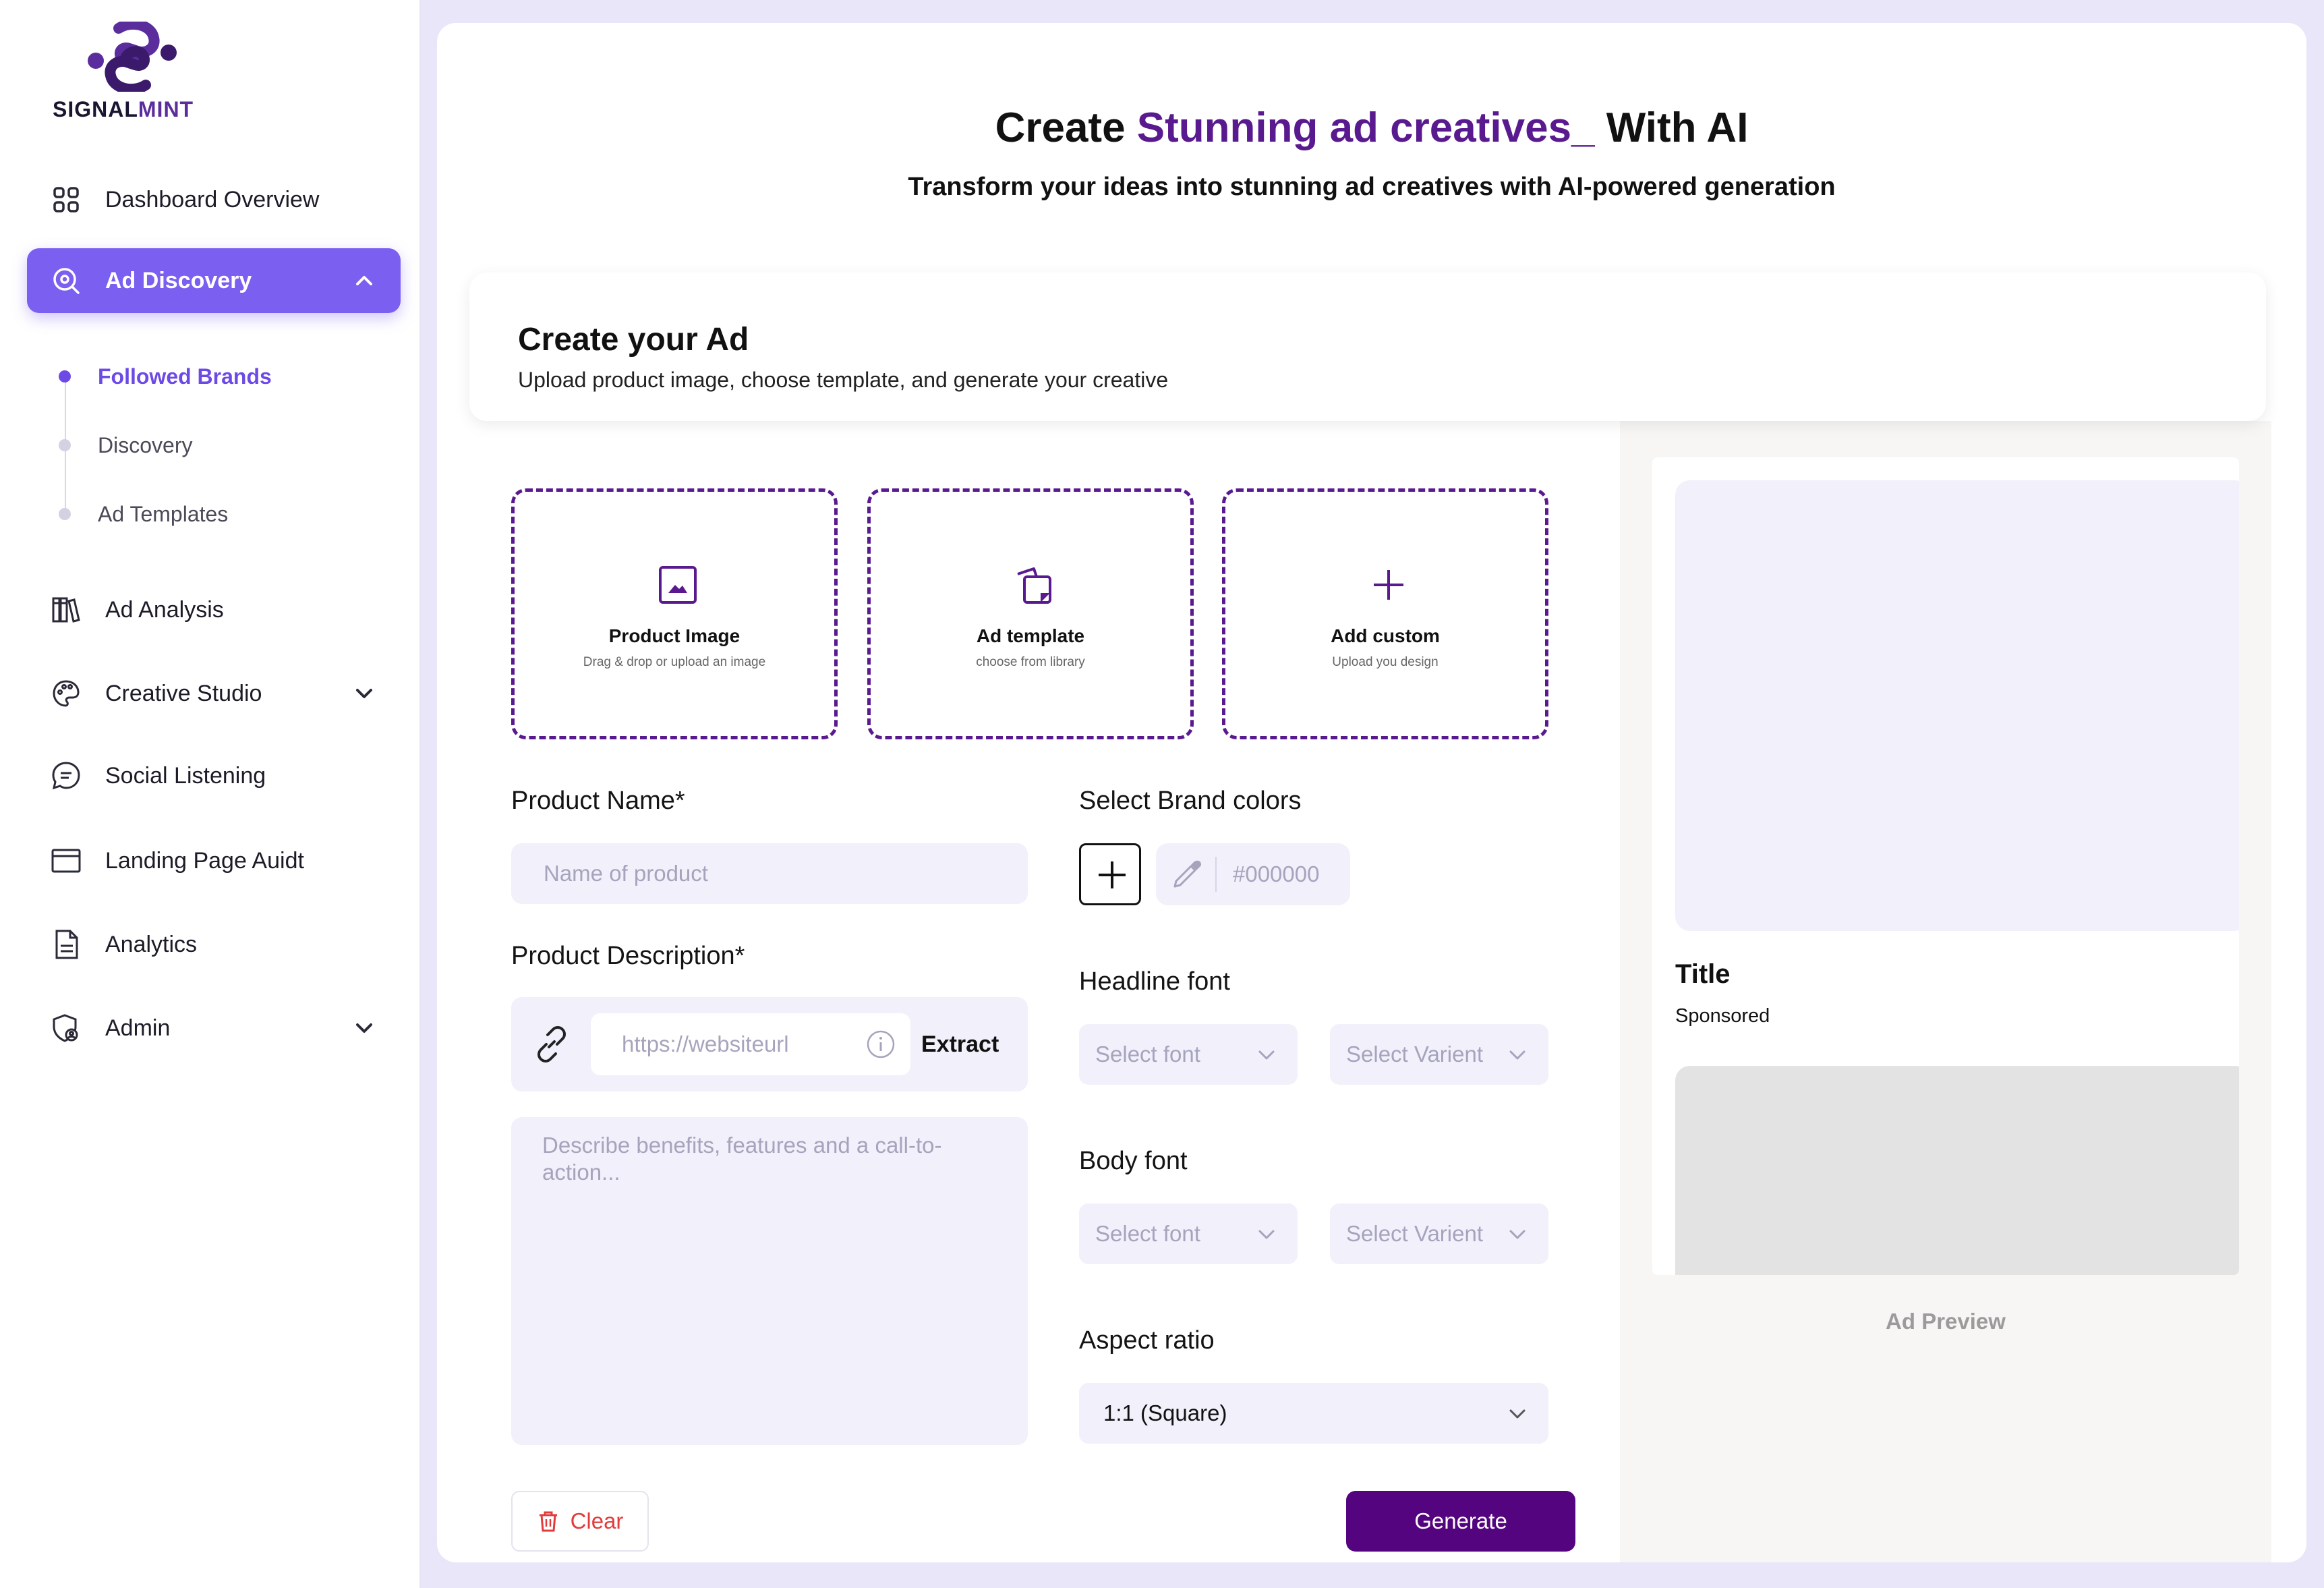 The height and width of the screenshot is (1588, 2324). I want to click on subitem-discovery: Discovery, so click(123, 445).